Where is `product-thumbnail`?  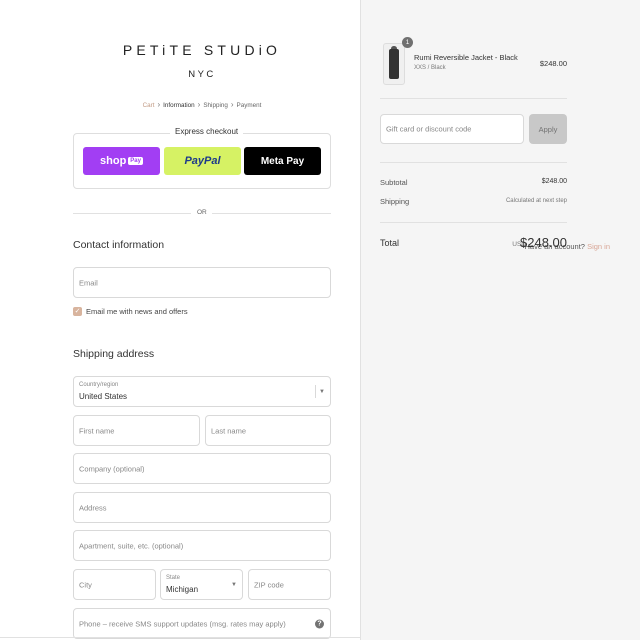 product-thumbnail is located at coordinates (394, 64).